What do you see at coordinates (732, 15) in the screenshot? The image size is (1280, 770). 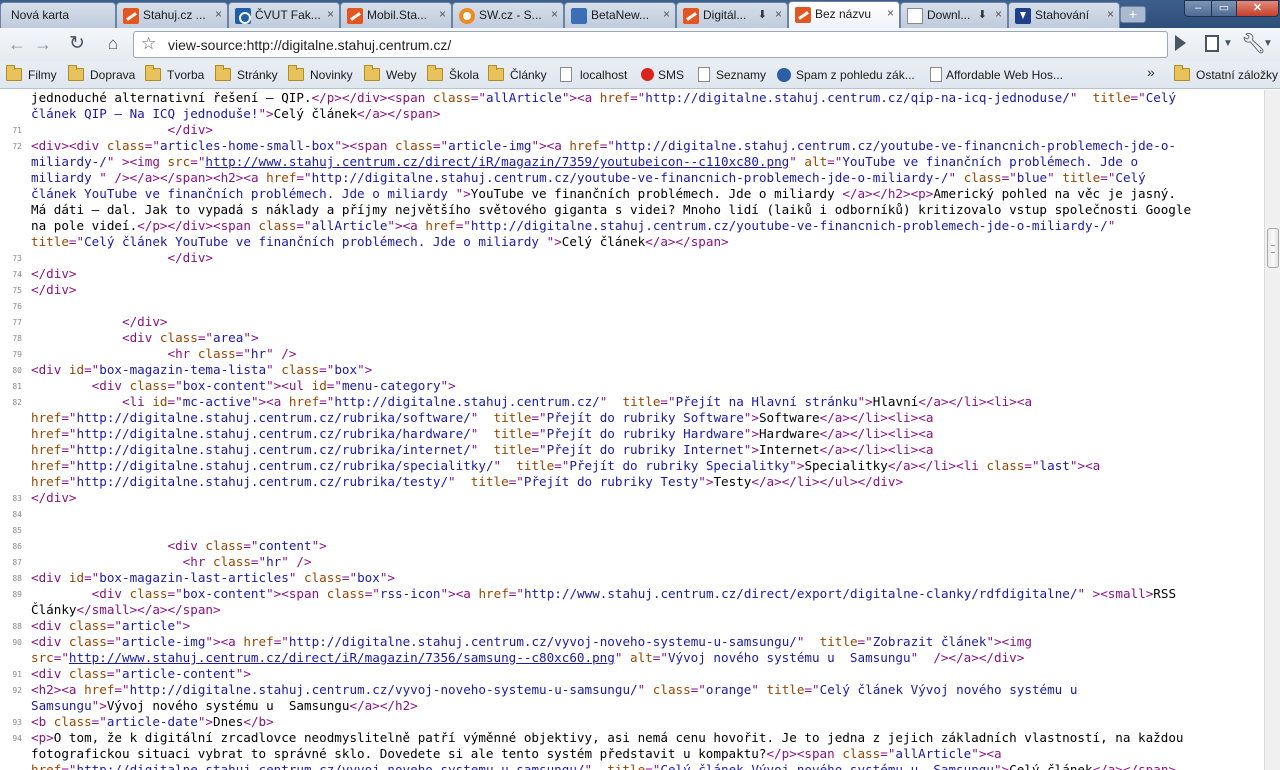 I see `tab-digitalne: Digitál... ⬇ ×` at bounding box center [732, 15].